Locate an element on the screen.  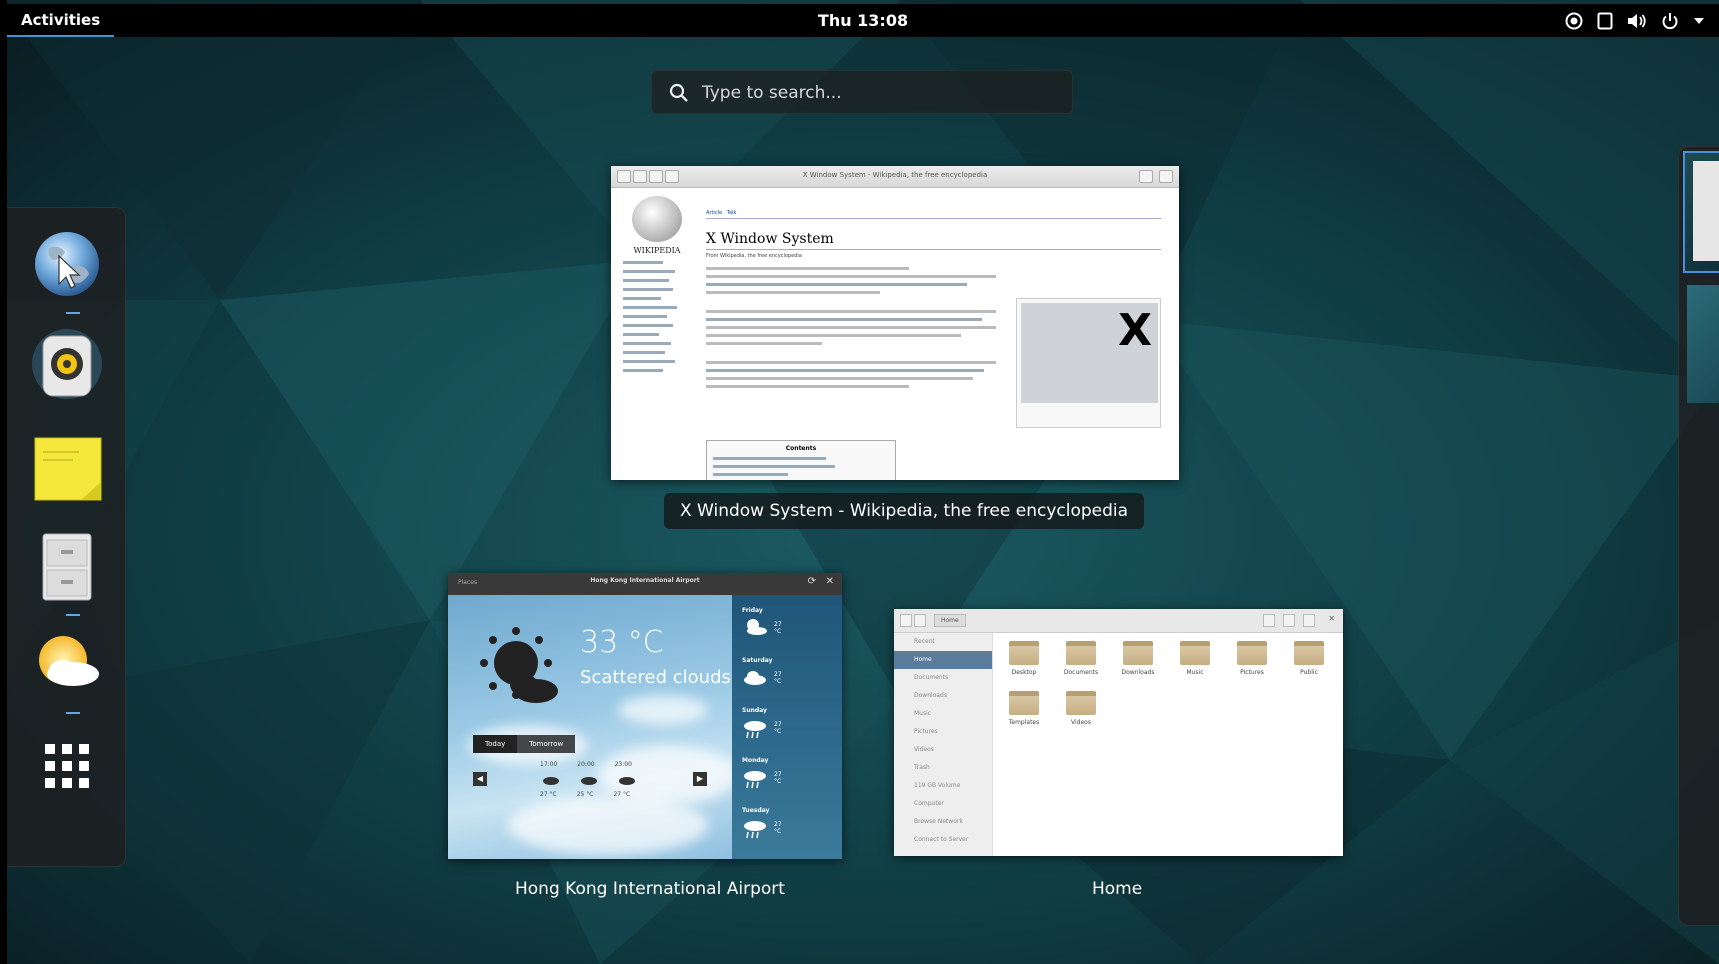
sidebar-item-trash: Trash is located at coordinates (943, 768).